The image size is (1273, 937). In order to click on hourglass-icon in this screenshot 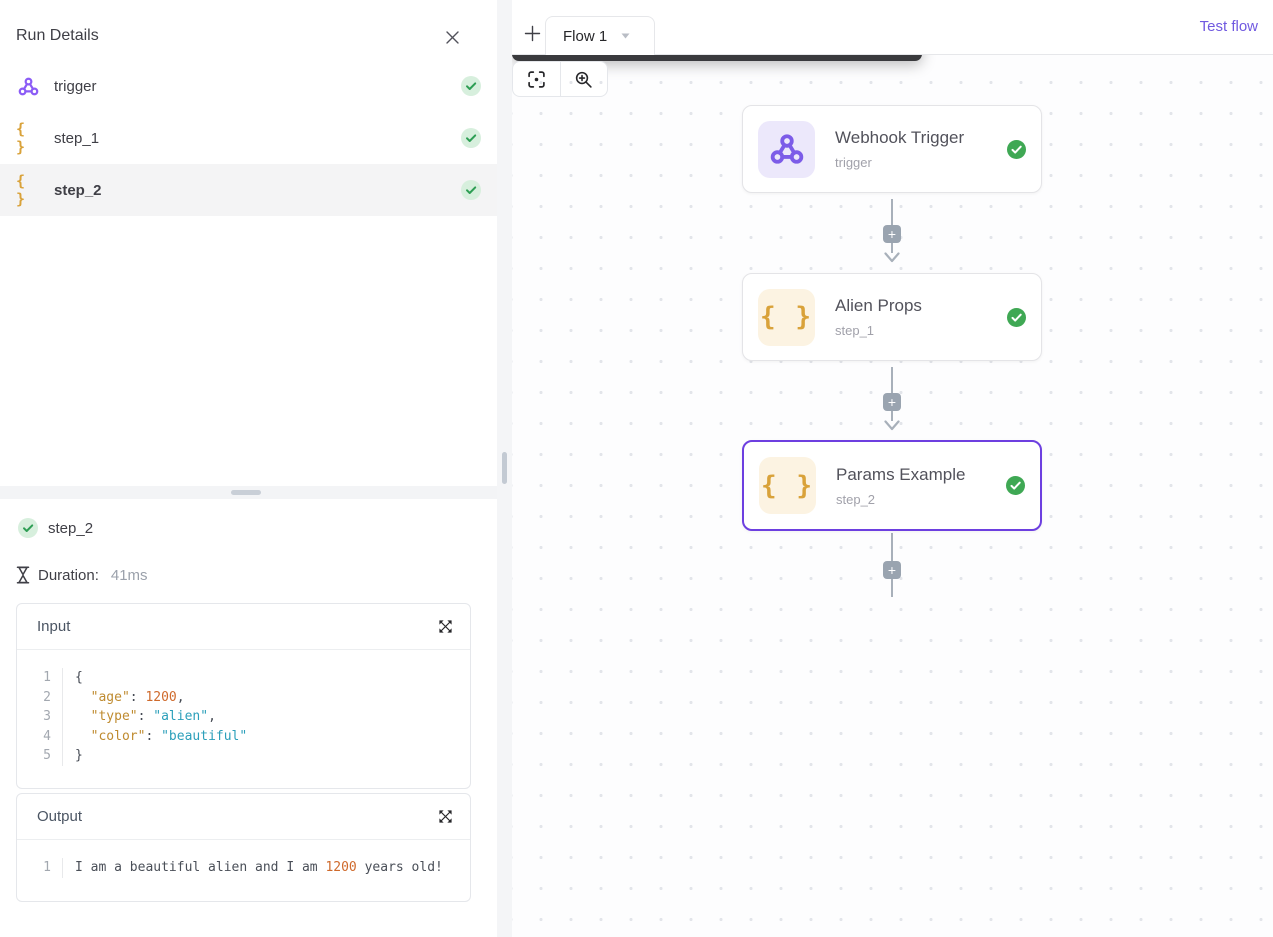, I will do `click(23, 575)`.